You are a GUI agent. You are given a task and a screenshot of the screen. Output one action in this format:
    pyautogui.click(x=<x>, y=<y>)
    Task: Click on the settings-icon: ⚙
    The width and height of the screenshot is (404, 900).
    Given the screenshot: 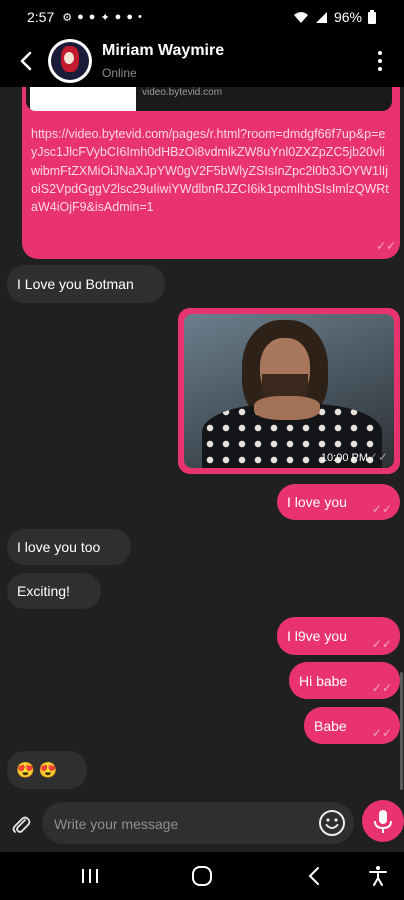 What is the action you would take?
    pyautogui.click(x=67, y=17)
    